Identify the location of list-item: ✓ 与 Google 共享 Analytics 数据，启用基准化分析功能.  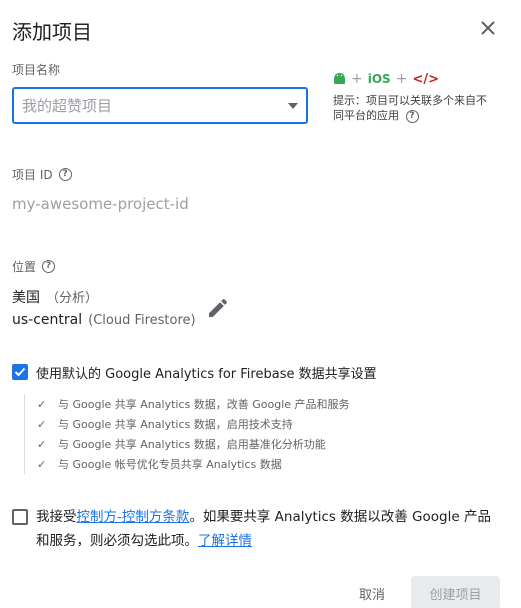
(193, 444).